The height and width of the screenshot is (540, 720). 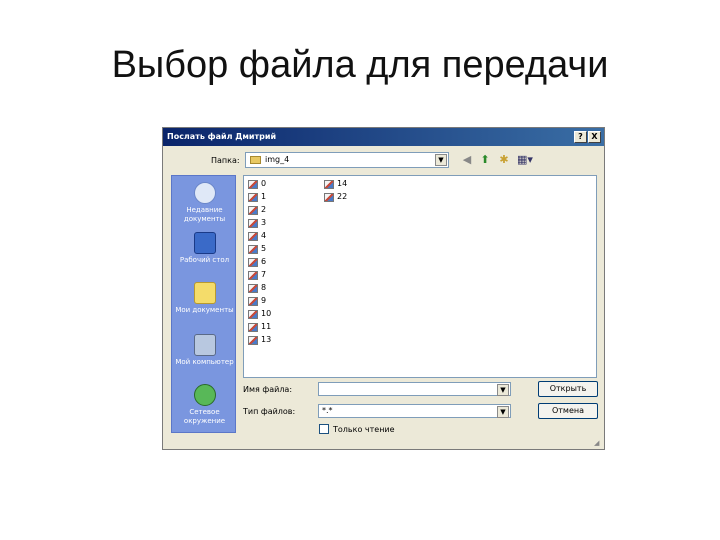 What do you see at coordinates (467, 160) in the screenshot?
I see `back-icon: ◀` at bounding box center [467, 160].